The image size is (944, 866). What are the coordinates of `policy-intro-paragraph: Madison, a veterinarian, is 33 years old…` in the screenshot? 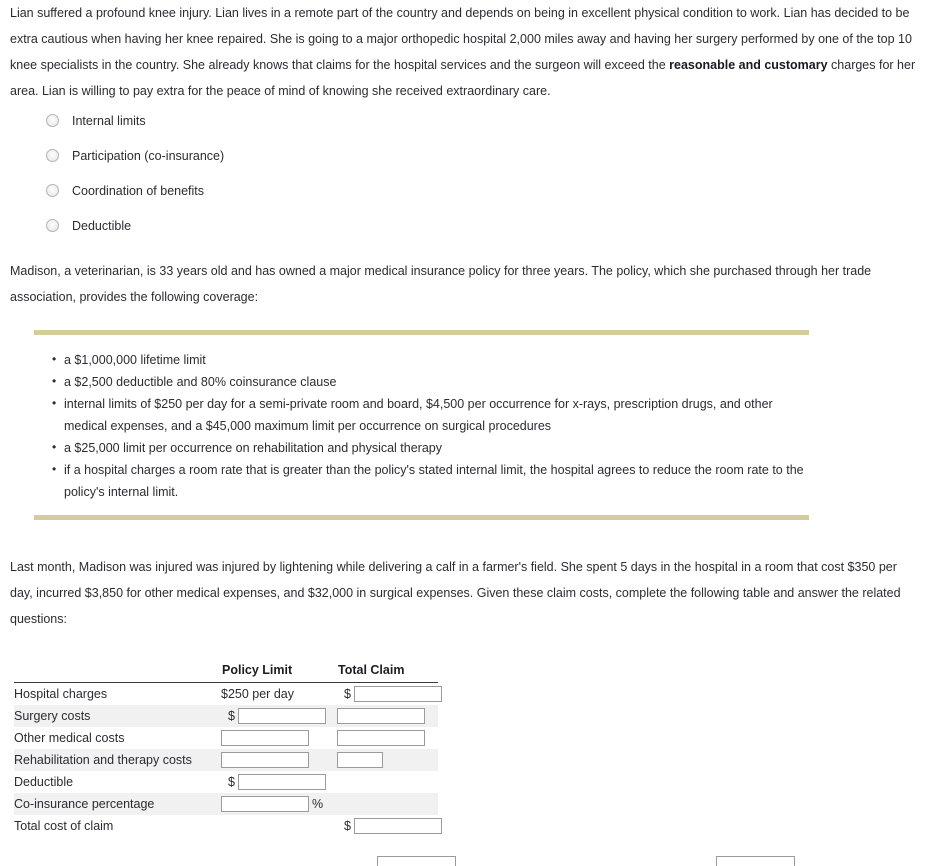 It's located at (441, 284).